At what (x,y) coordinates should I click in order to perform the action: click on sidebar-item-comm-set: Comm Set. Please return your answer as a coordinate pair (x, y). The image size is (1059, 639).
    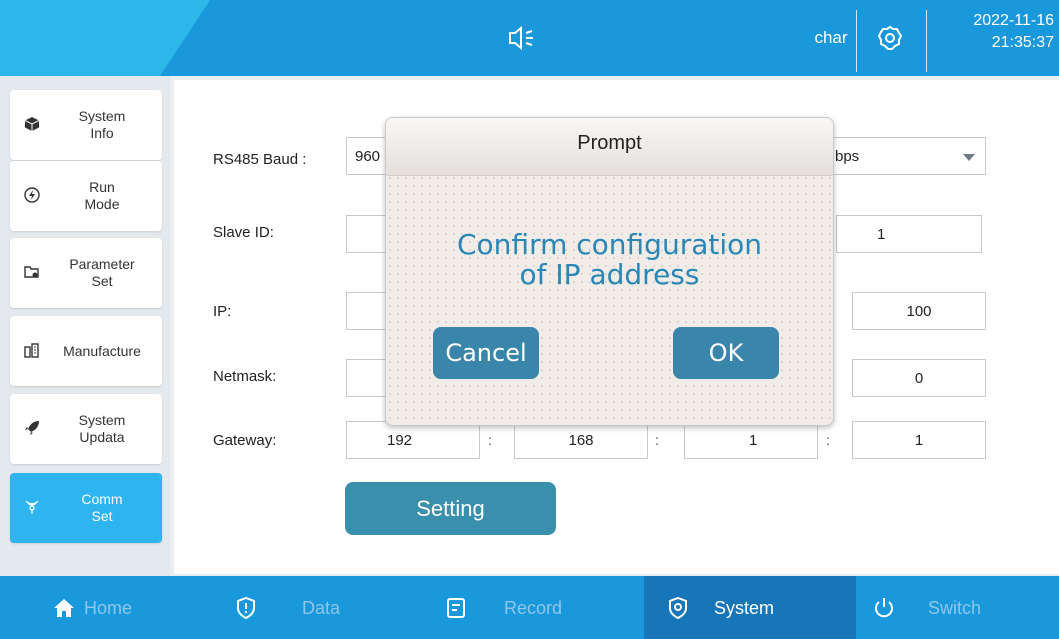
    Looking at the image, I should click on (86, 508).